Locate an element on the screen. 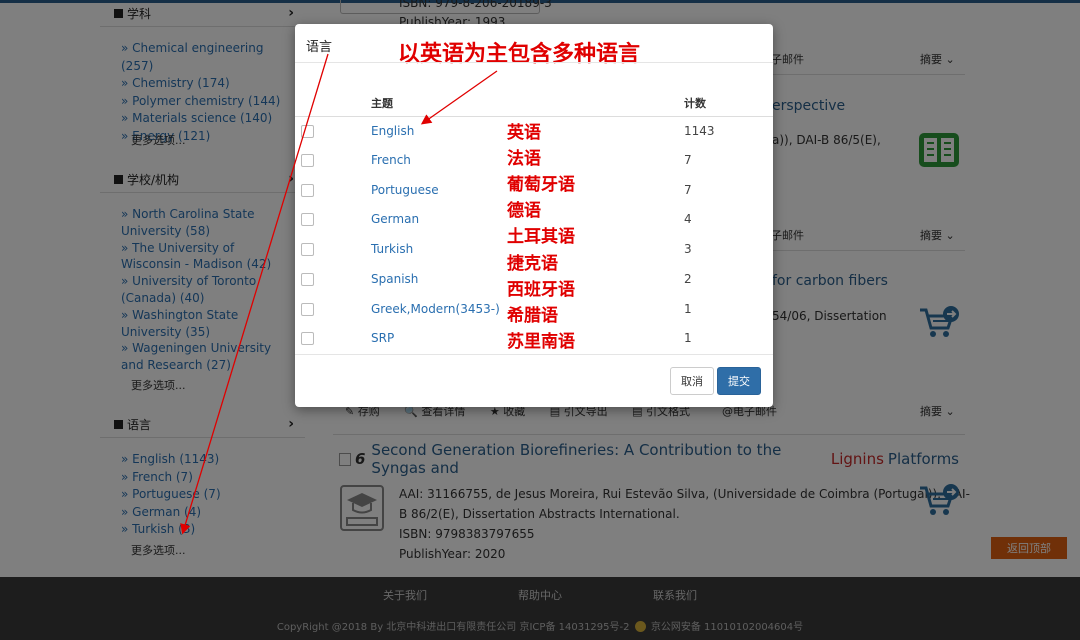  annotation-cn: 葡萄牙语 is located at coordinates (541, 185).